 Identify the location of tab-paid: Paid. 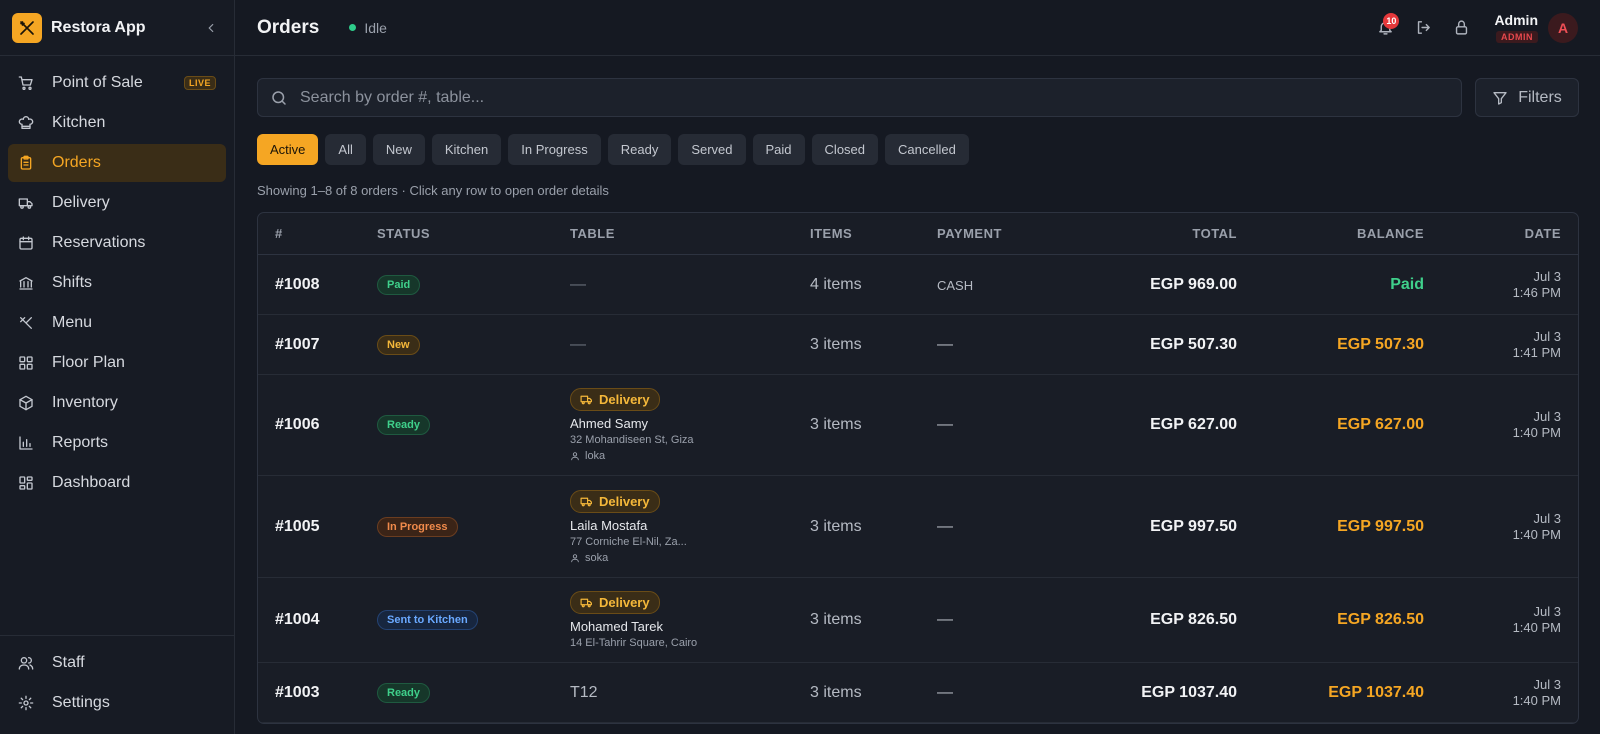
(778, 149).